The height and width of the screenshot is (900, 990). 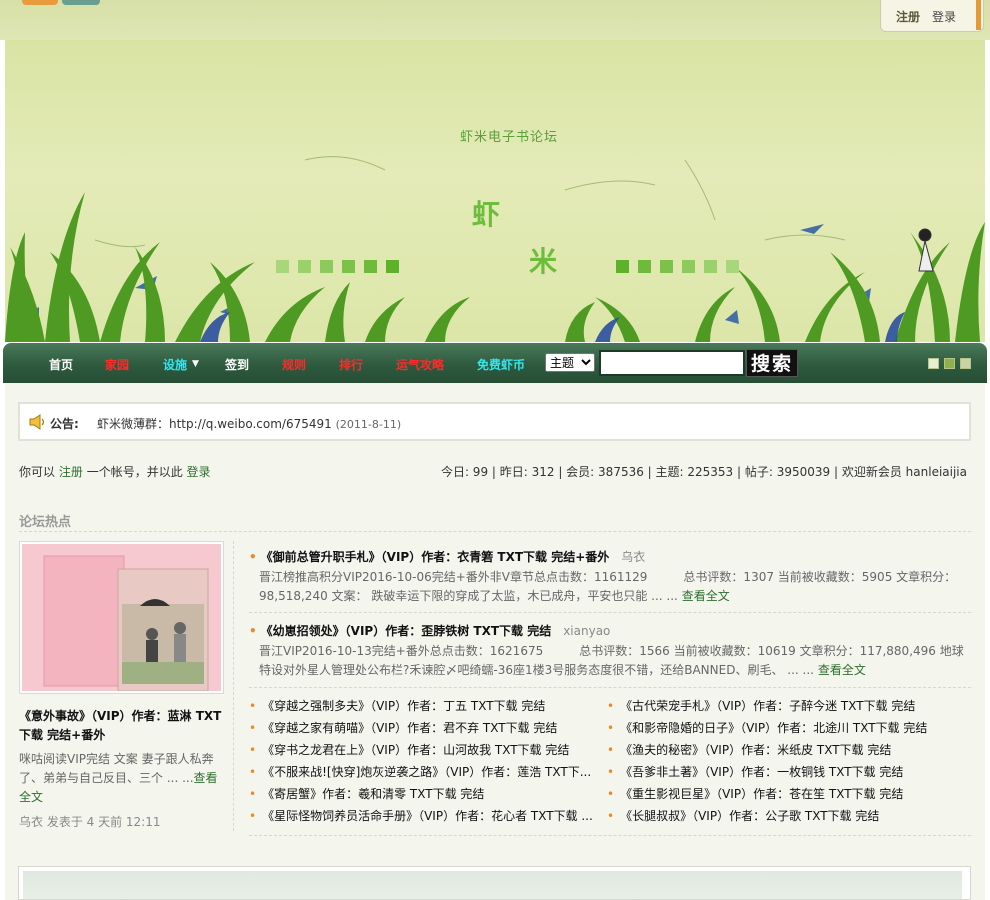 I want to click on forum-section-box, so click(x=494, y=883).